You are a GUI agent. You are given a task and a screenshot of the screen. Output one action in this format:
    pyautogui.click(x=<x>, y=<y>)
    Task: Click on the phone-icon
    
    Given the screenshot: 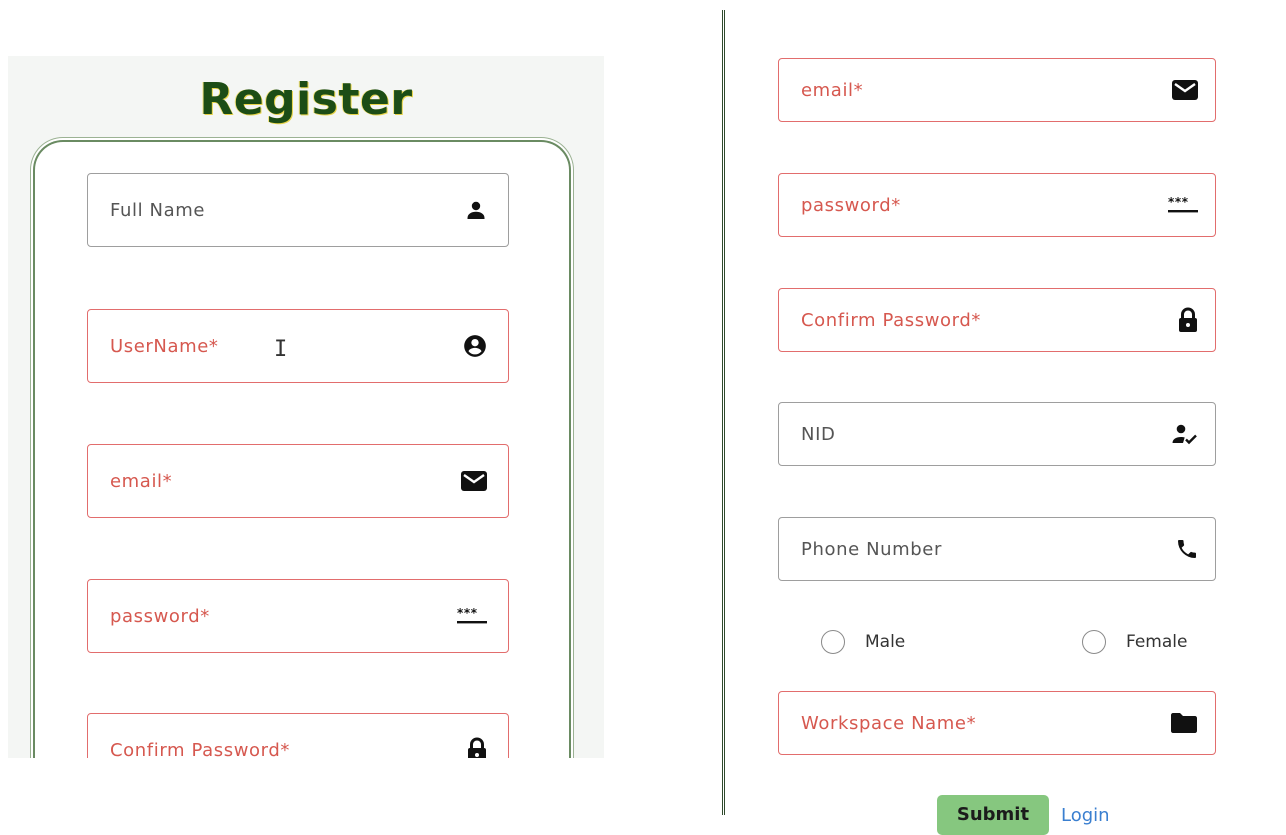 What is the action you would take?
    pyautogui.click(x=1187, y=549)
    